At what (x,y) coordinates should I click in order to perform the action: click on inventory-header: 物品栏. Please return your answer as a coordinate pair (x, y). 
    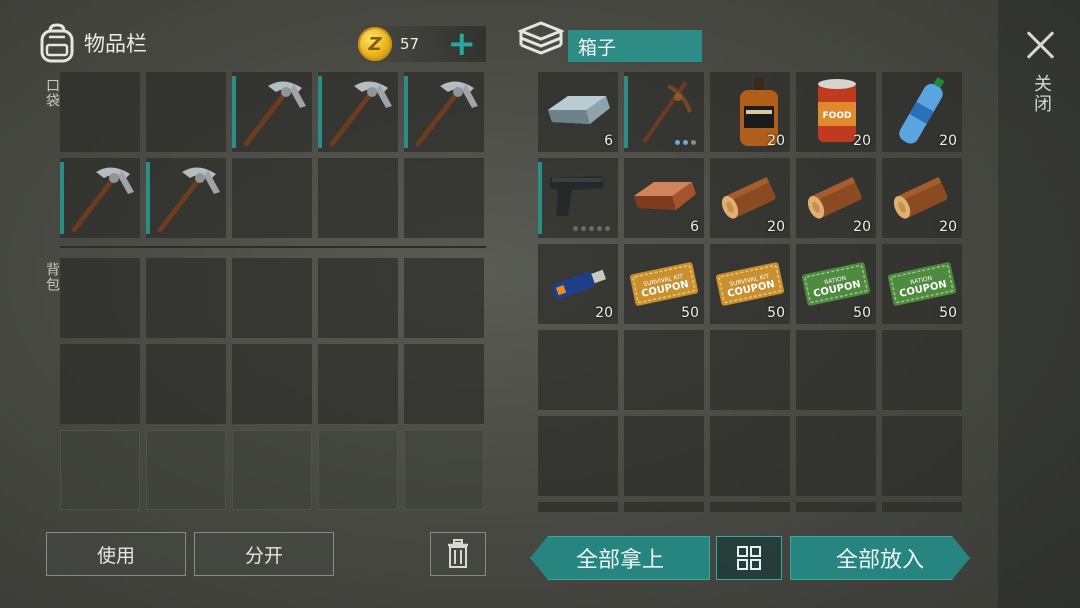
    Looking at the image, I should click on (92, 43).